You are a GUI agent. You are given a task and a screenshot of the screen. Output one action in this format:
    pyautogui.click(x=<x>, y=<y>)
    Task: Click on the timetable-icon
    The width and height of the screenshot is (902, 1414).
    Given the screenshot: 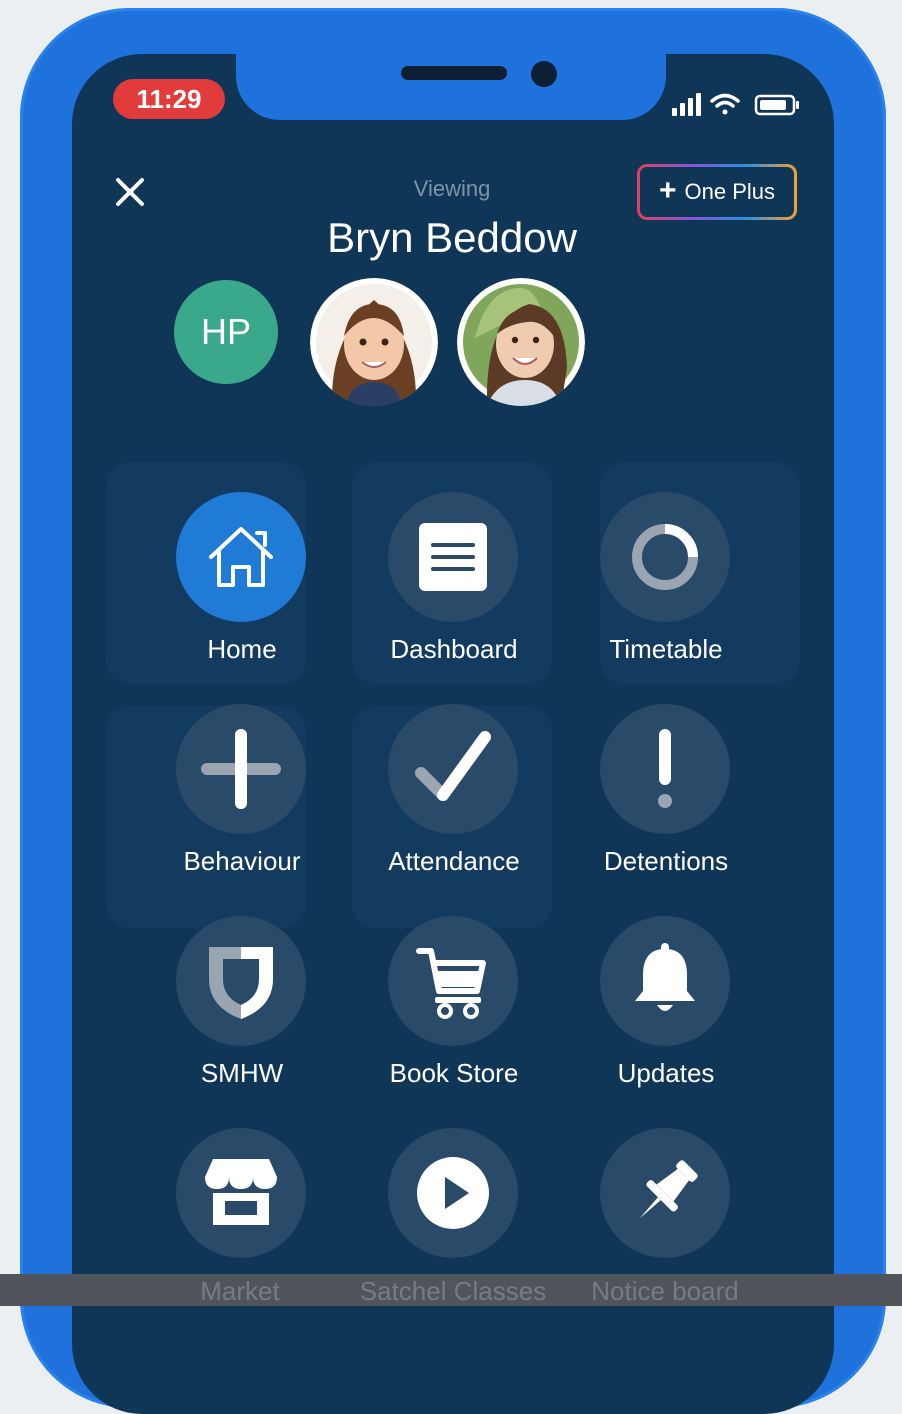 What is the action you would take?
    pyautogui.click(x=665, y=557)
    